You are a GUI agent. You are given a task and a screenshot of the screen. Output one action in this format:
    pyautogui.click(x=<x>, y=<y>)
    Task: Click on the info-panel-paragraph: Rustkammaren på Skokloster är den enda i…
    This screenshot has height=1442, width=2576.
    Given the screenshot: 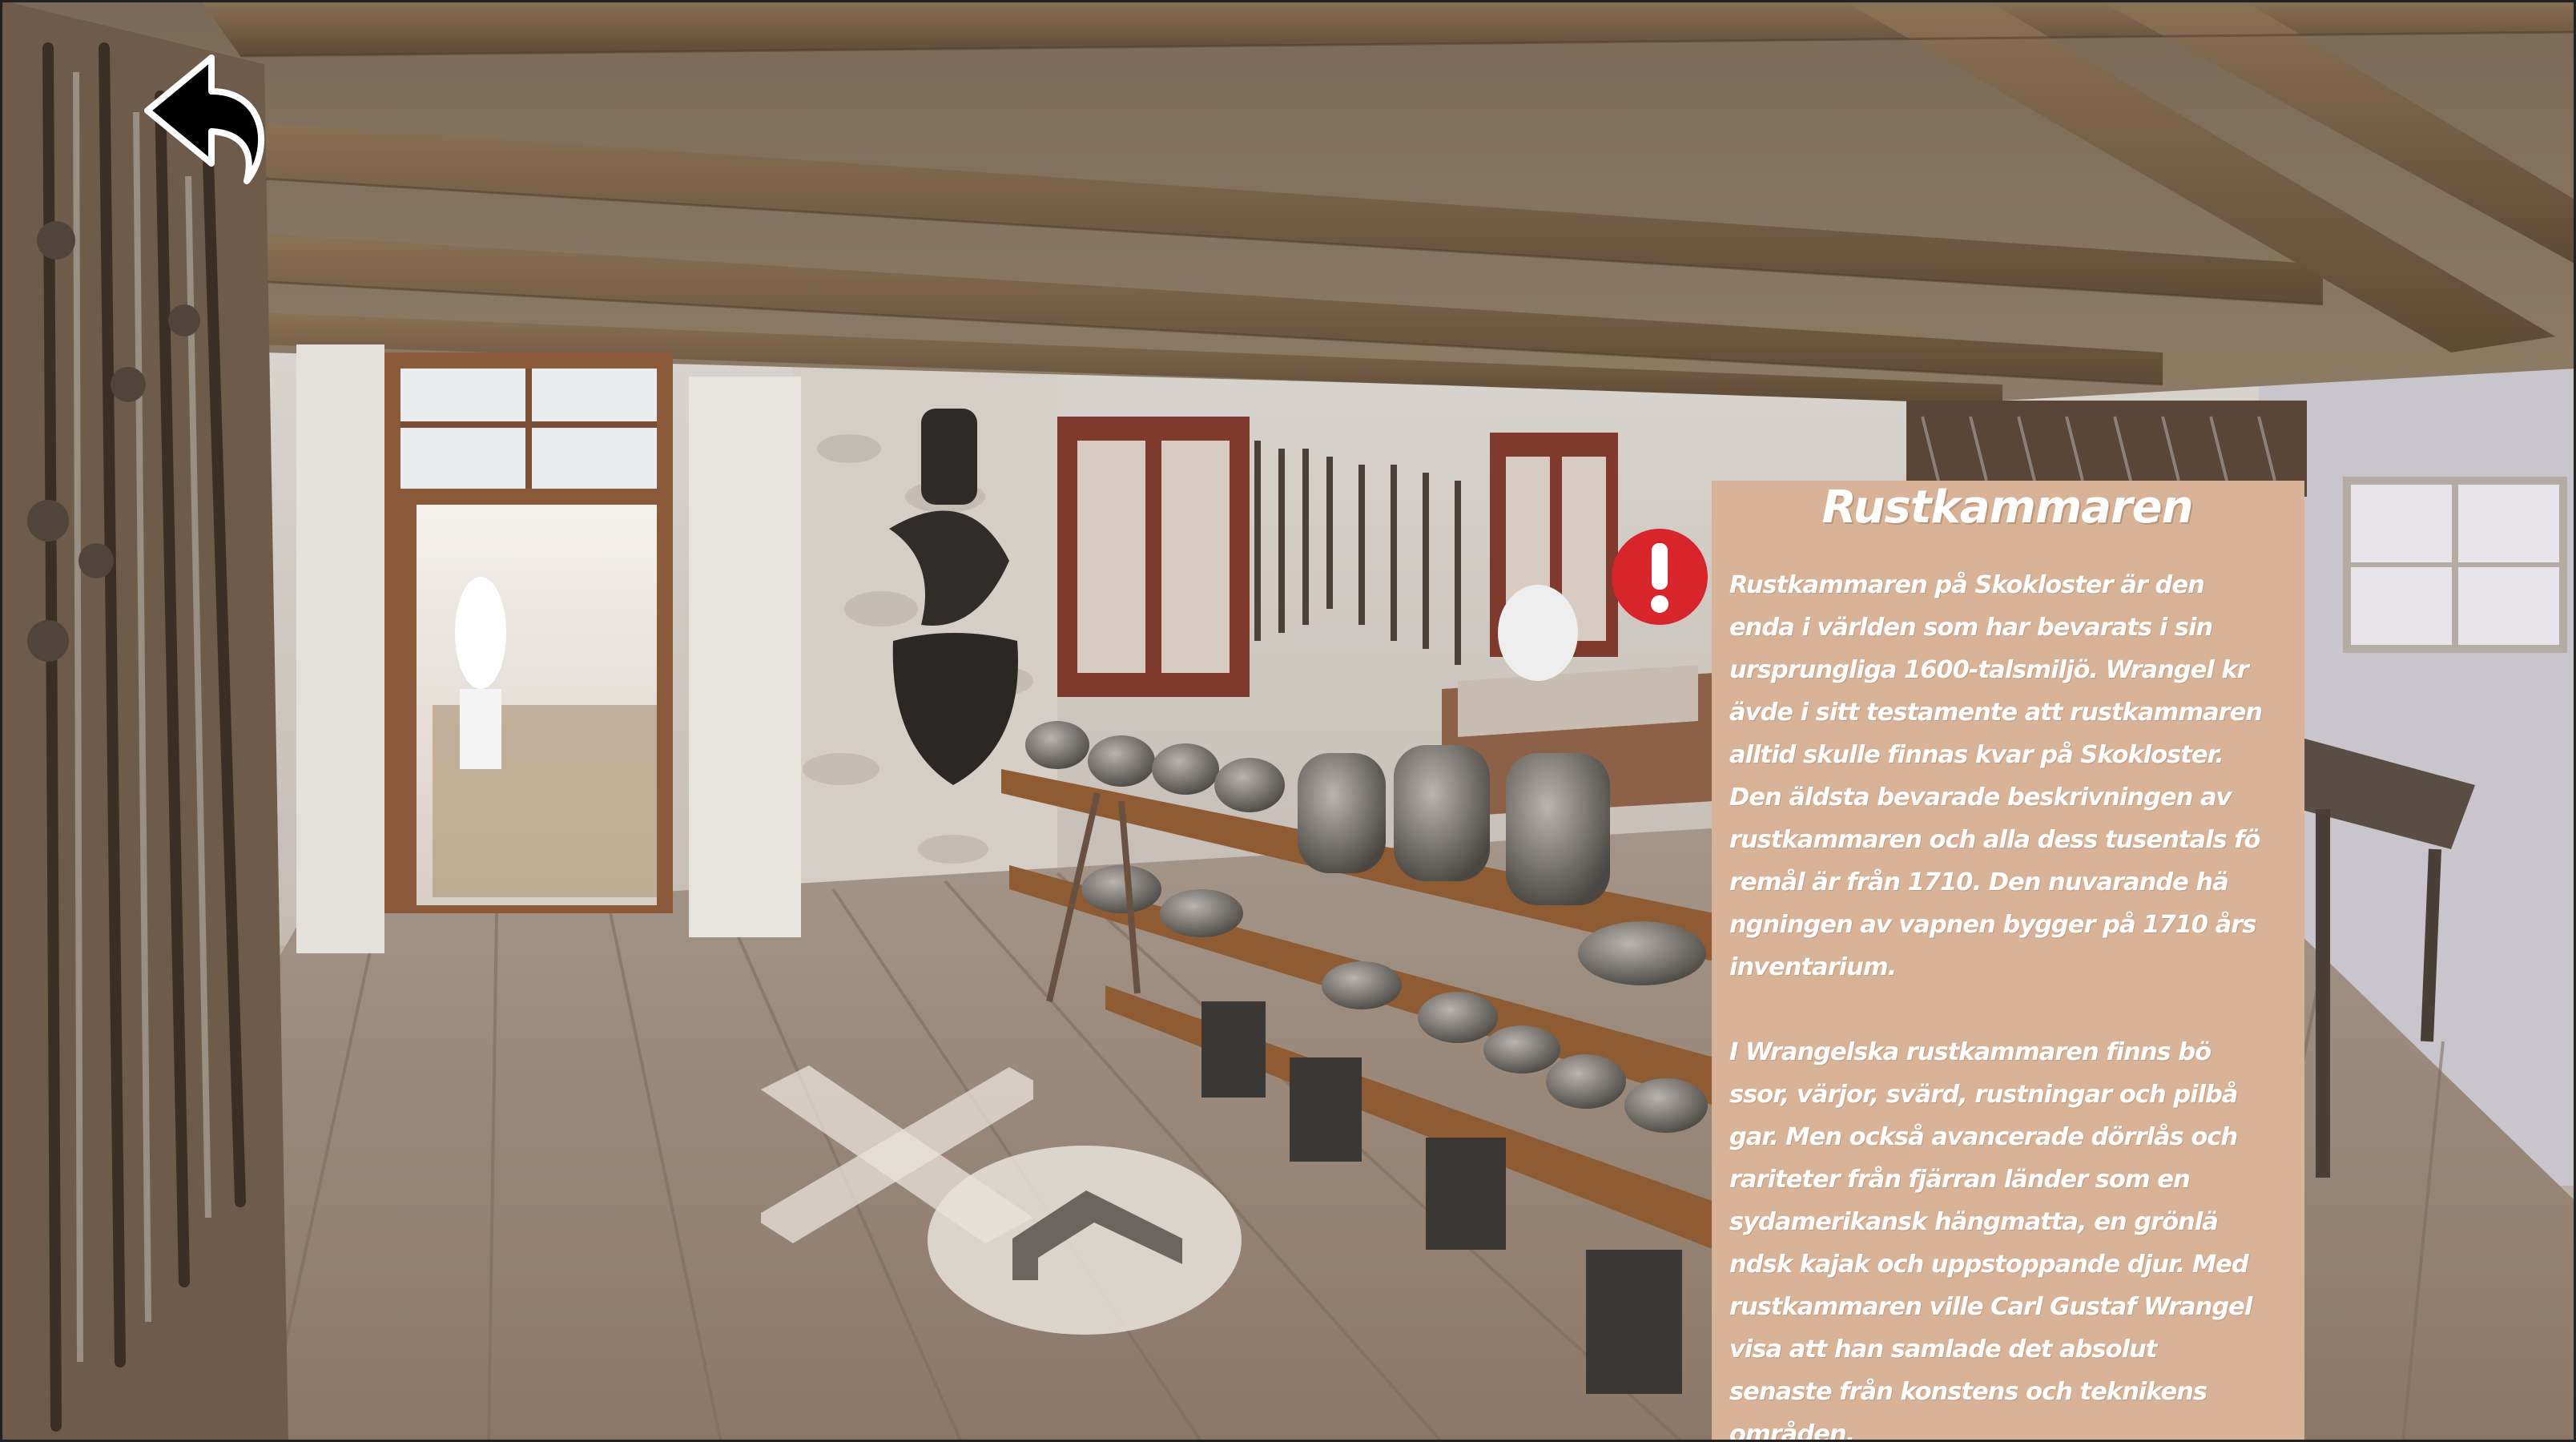 What is the action you would take?
    pyautogui.click(x=1996, y=776)
    